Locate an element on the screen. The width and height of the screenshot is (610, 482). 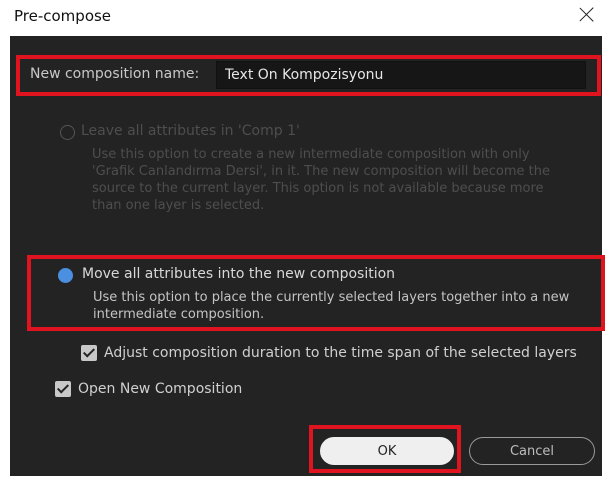
leave-attributes-label: Leave all attributes in 'Comp 1' is located at coordinates (190, 131).